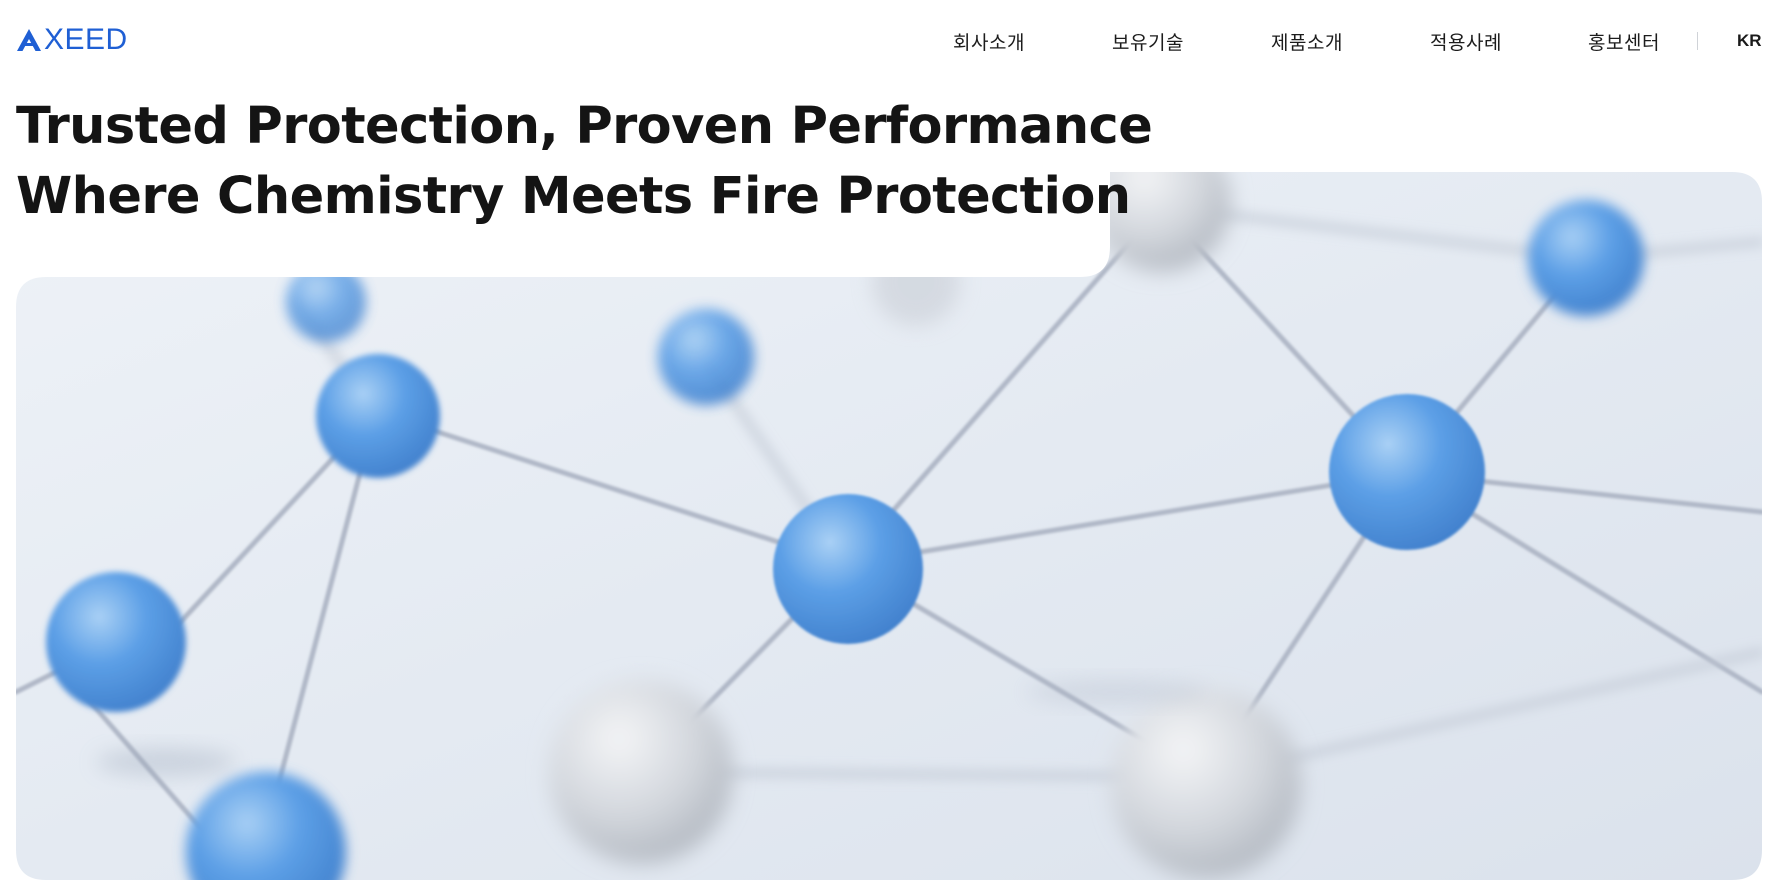 This screenshot has width=1776, height=894. Describe the element at coordinates (584, 126) in the screenshot. I see `hero-headline-line-1: Trusted Protection, Proven Performance` at that location.